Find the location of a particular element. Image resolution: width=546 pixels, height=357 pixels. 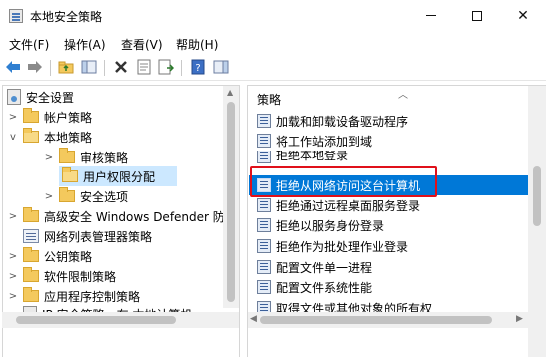

properties-button is located at coordinates (144, 67).